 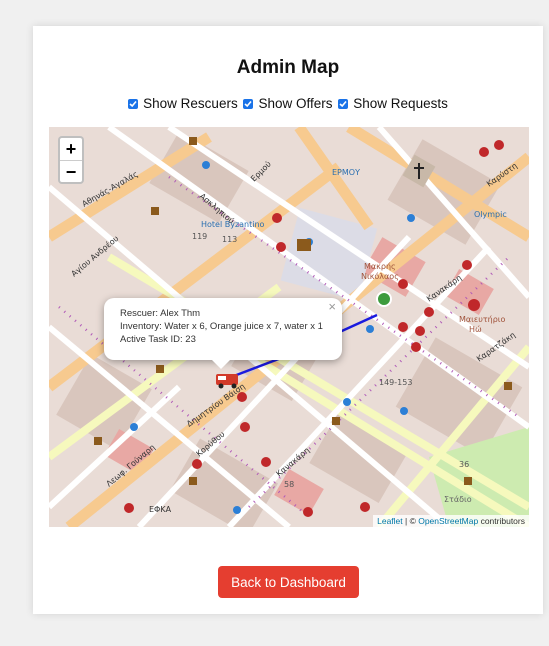 I want to click on layer-filters: Show Rescuers Show Offers Show Requests, so click(x=288, y=103).